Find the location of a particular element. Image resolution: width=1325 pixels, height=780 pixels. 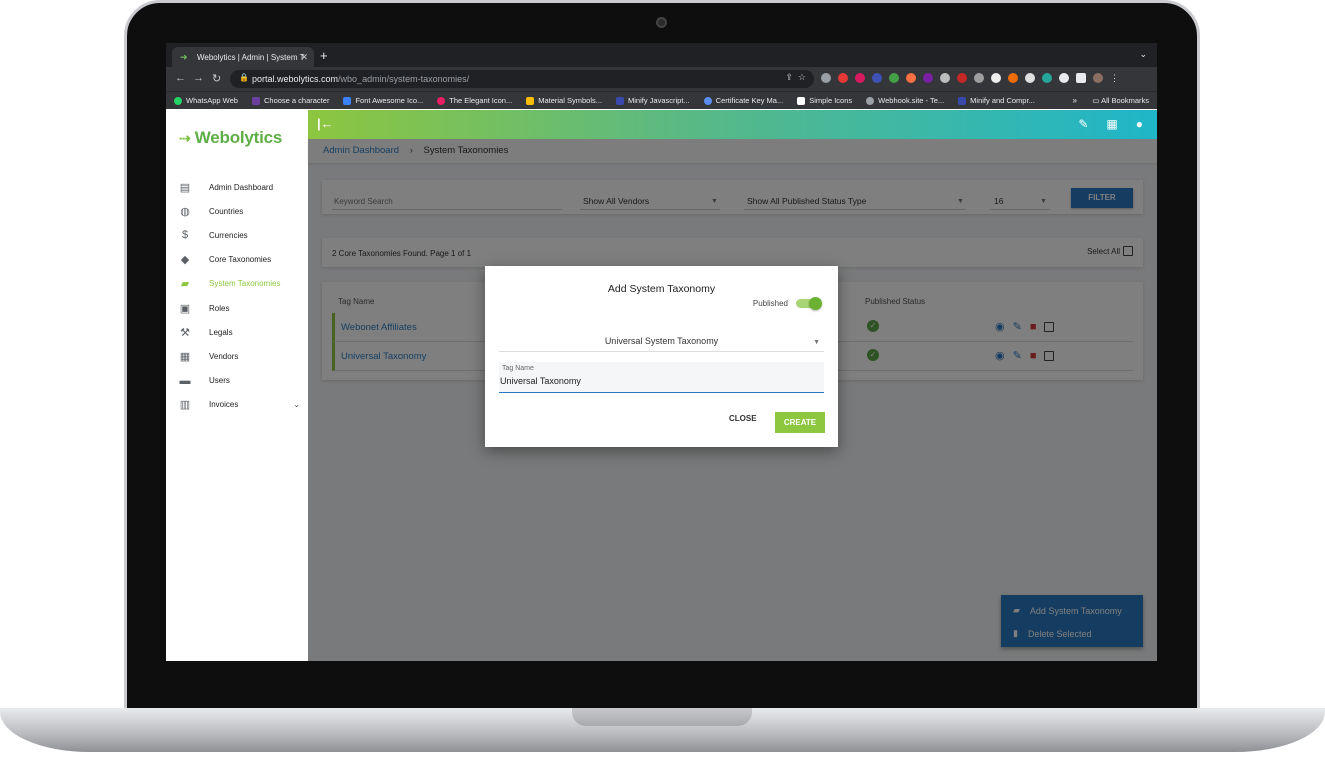

profile-avatar is located at coordinates (1098, 78).